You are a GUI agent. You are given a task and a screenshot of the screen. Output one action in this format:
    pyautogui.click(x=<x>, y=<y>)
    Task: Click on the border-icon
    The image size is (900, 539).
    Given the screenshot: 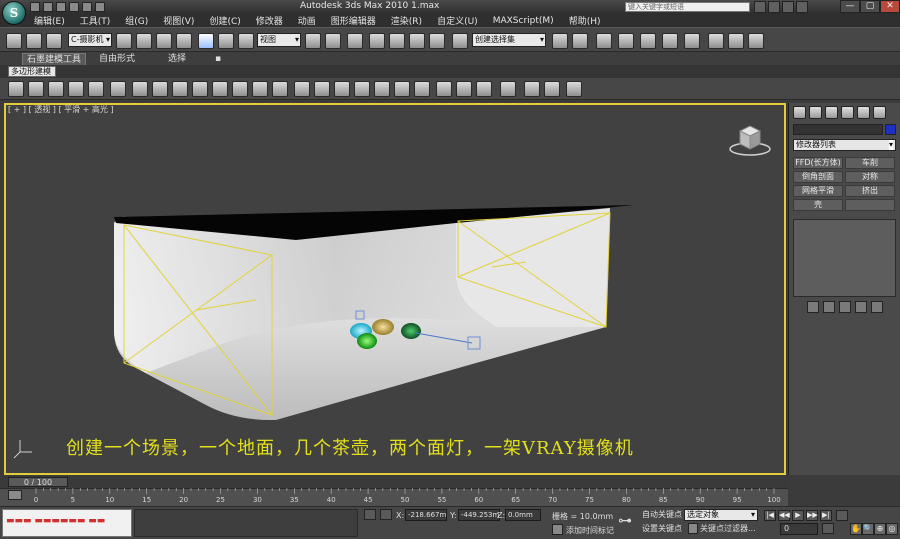 What is the action you would take?
    pyautogui.click(x=76, y=89)
    